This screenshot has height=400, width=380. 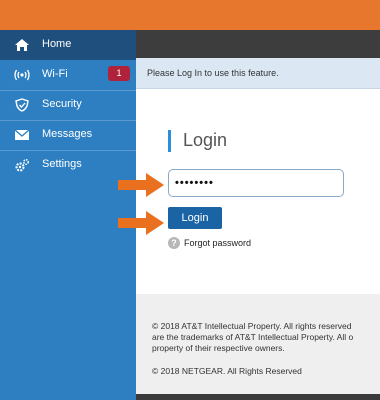 What do you see at coordinates (205, 140) in the screenshot?
I see `page-title: Login` at bounding box center [205, 140].